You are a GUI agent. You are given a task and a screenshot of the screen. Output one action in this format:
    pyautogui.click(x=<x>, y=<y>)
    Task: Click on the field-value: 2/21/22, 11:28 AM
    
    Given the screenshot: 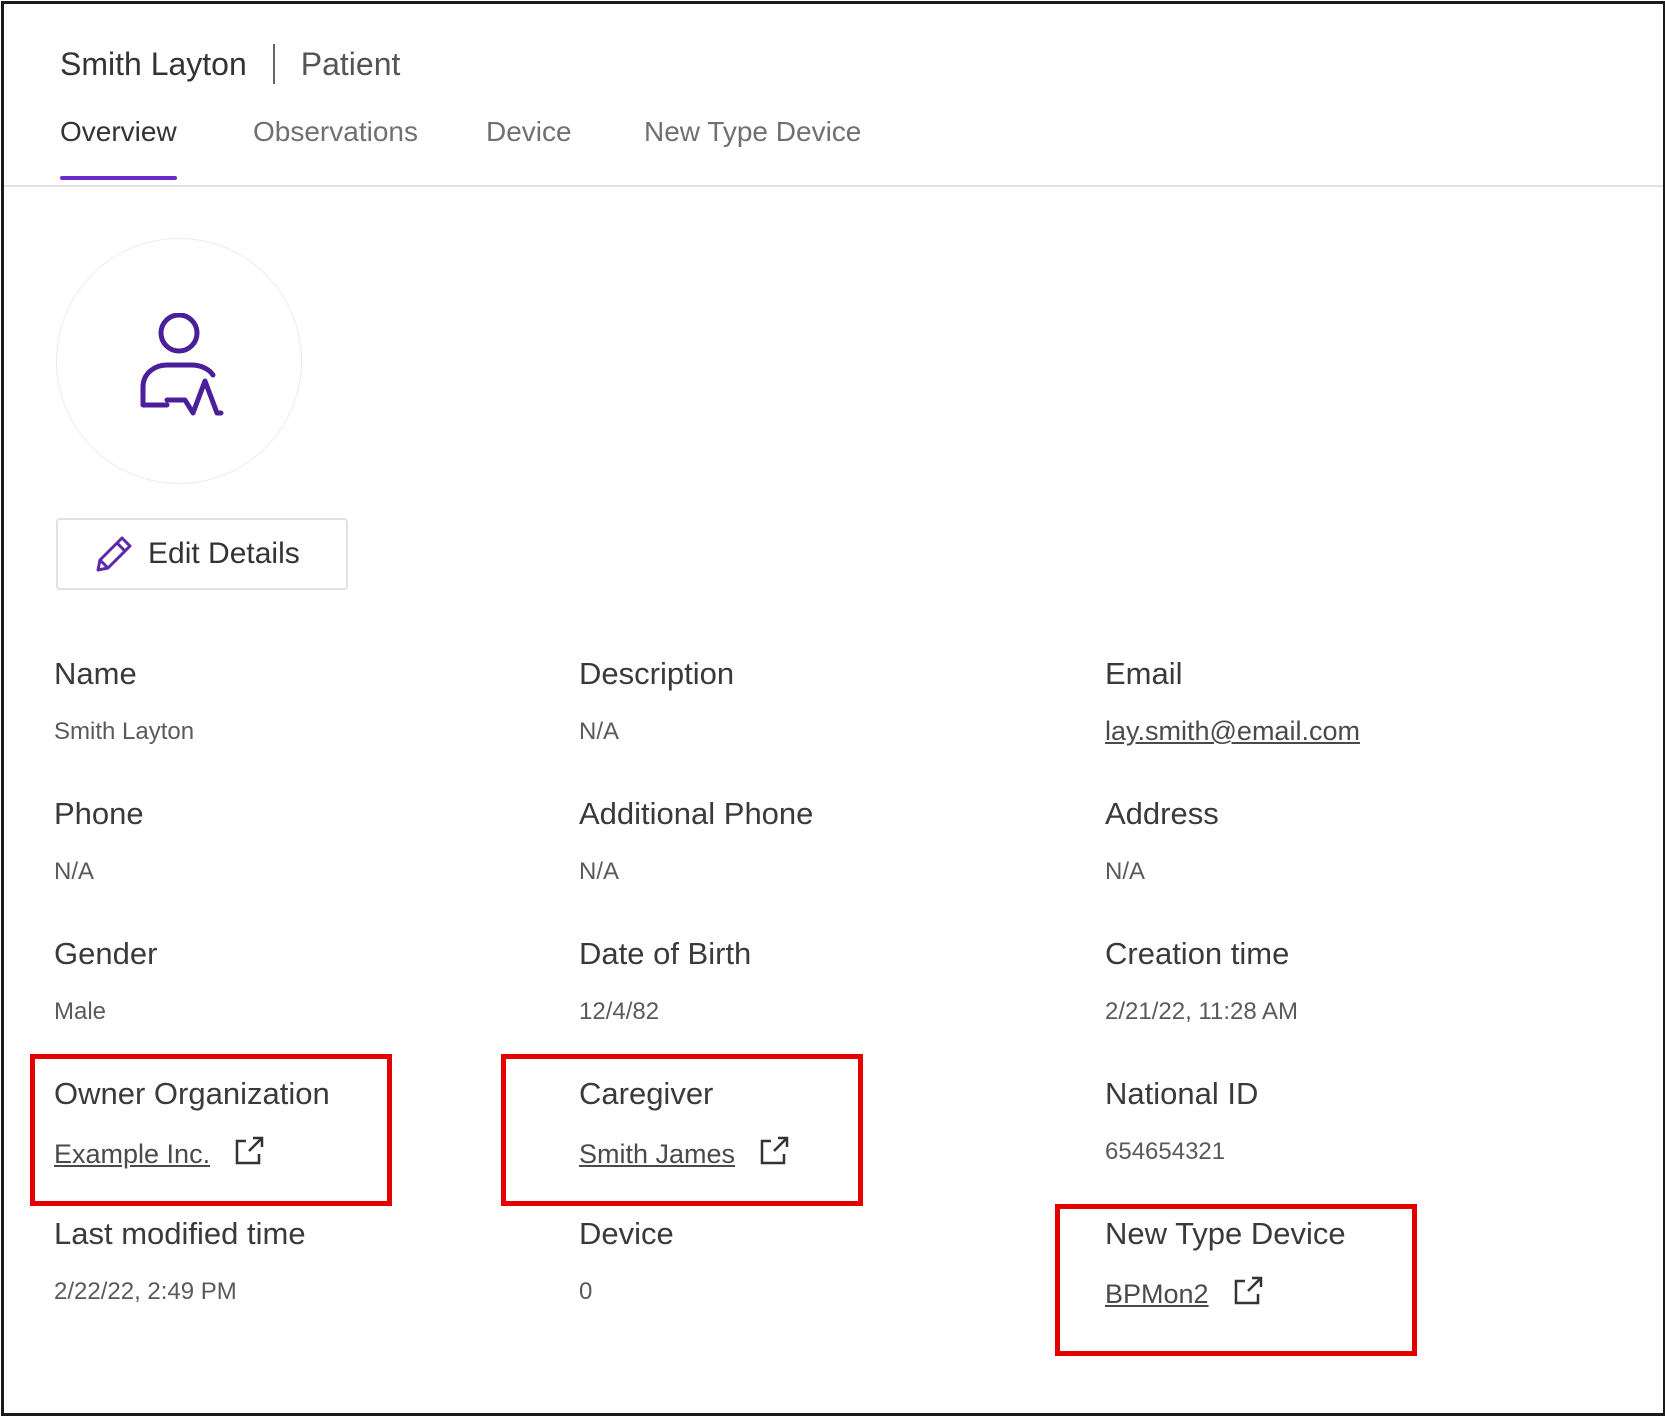 What is the action you would take?
    pyautogui.click(x=1202, y=1011)
    